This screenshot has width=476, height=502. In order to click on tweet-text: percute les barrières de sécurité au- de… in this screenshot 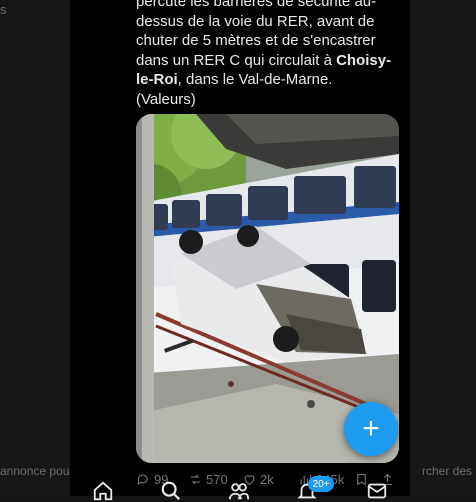, I will do `click(265, 54)`.